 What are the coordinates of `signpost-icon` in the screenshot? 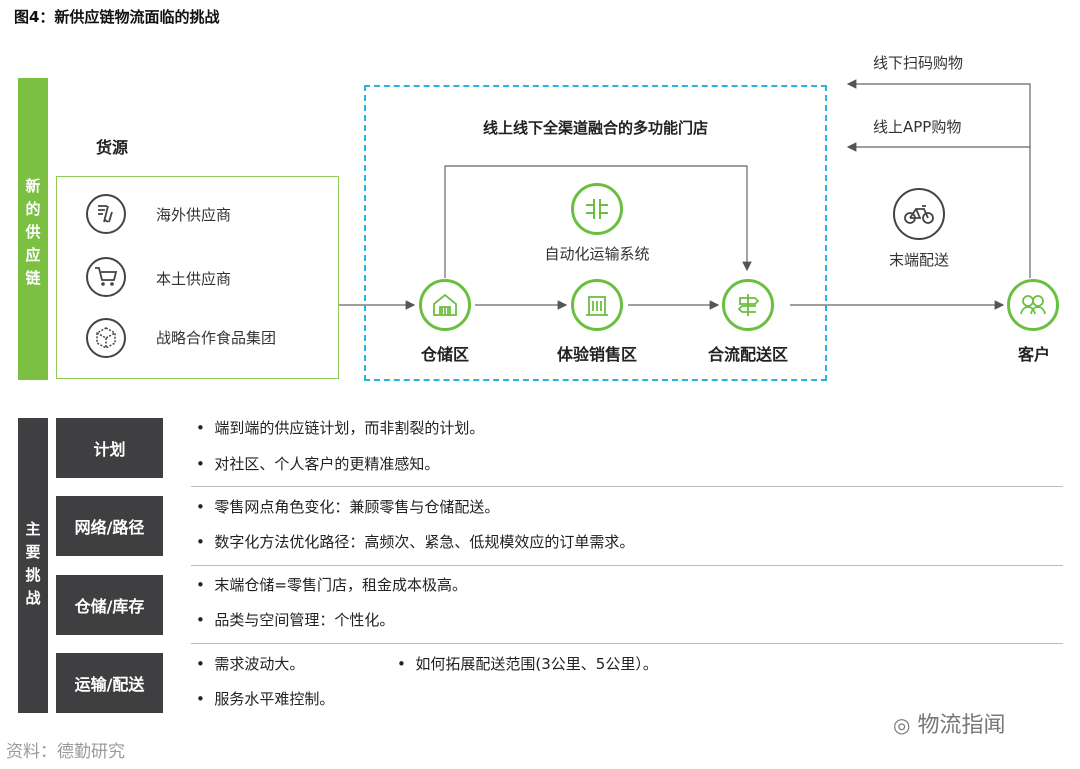 It's located at (748, 305).